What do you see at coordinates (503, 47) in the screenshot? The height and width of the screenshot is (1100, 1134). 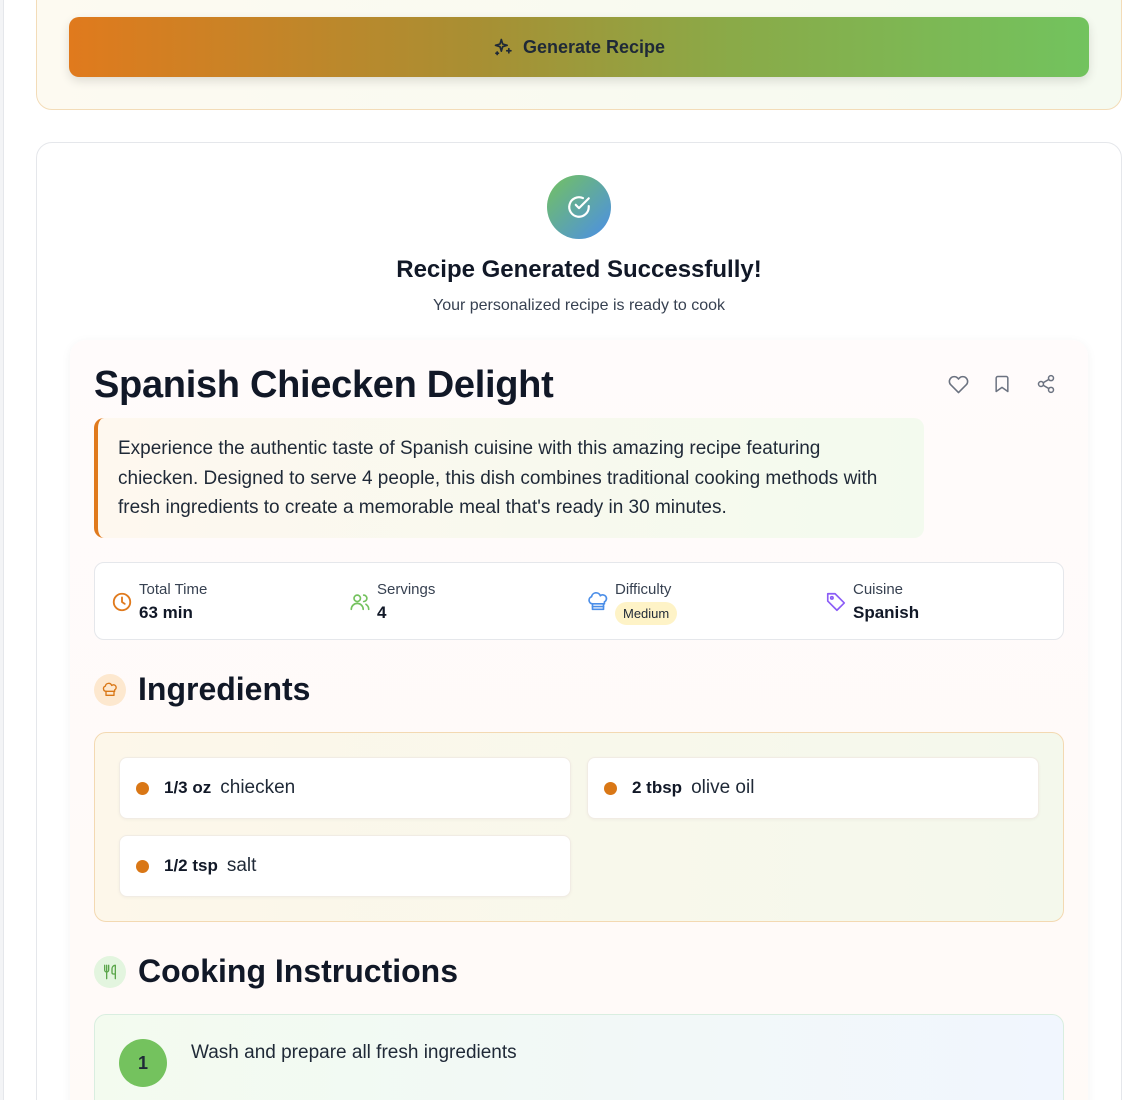 I see `sparkles-icon` at bounding box center [503, 47].